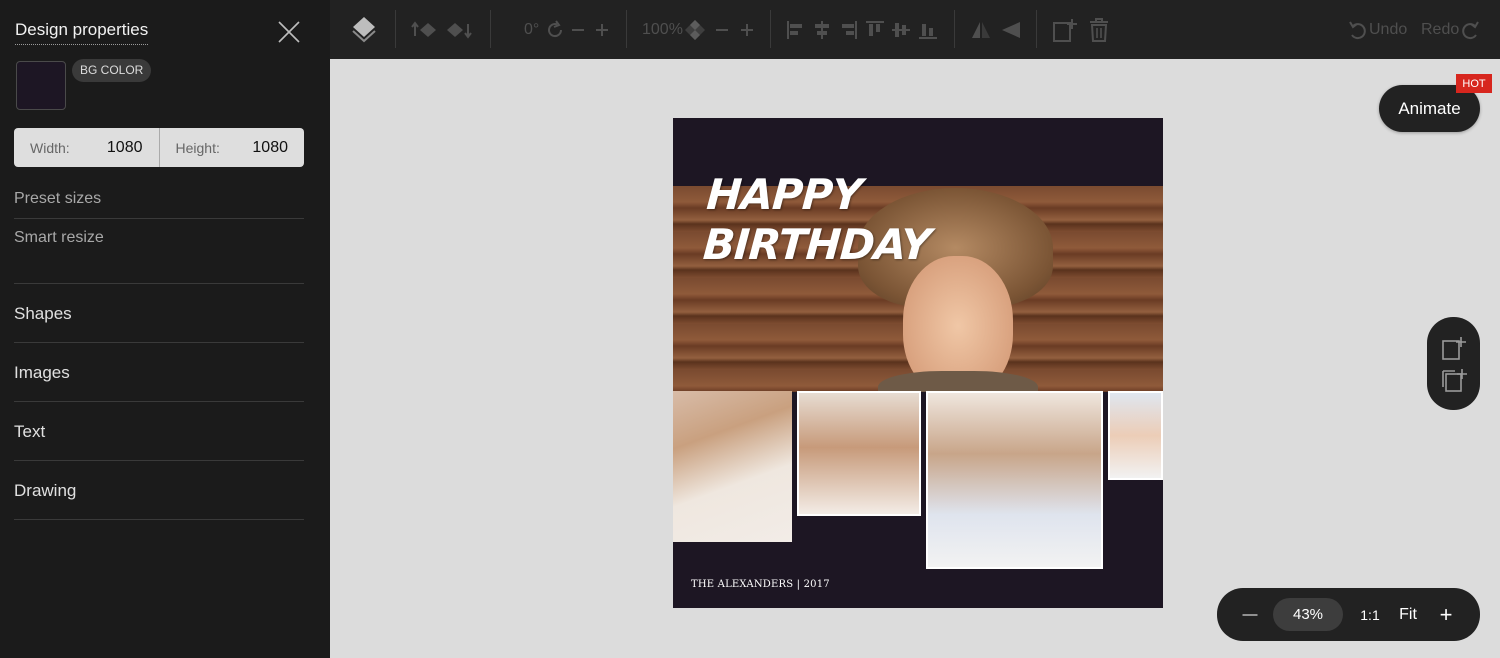  I want to click on headline-text: HAPPY BIRTHDAY, so click(819, 220).